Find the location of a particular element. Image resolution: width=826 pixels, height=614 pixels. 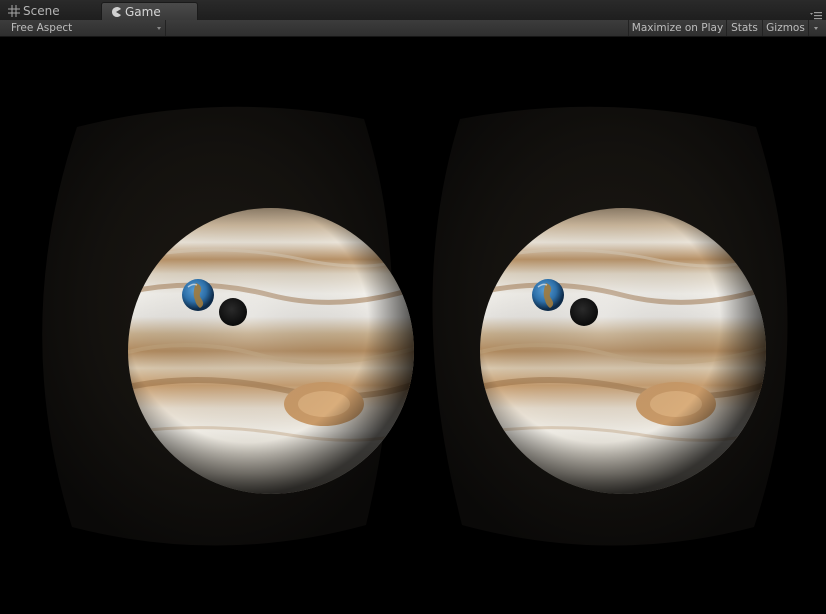

gizmos-button: Gizmos is located at coordinates (785, 28).